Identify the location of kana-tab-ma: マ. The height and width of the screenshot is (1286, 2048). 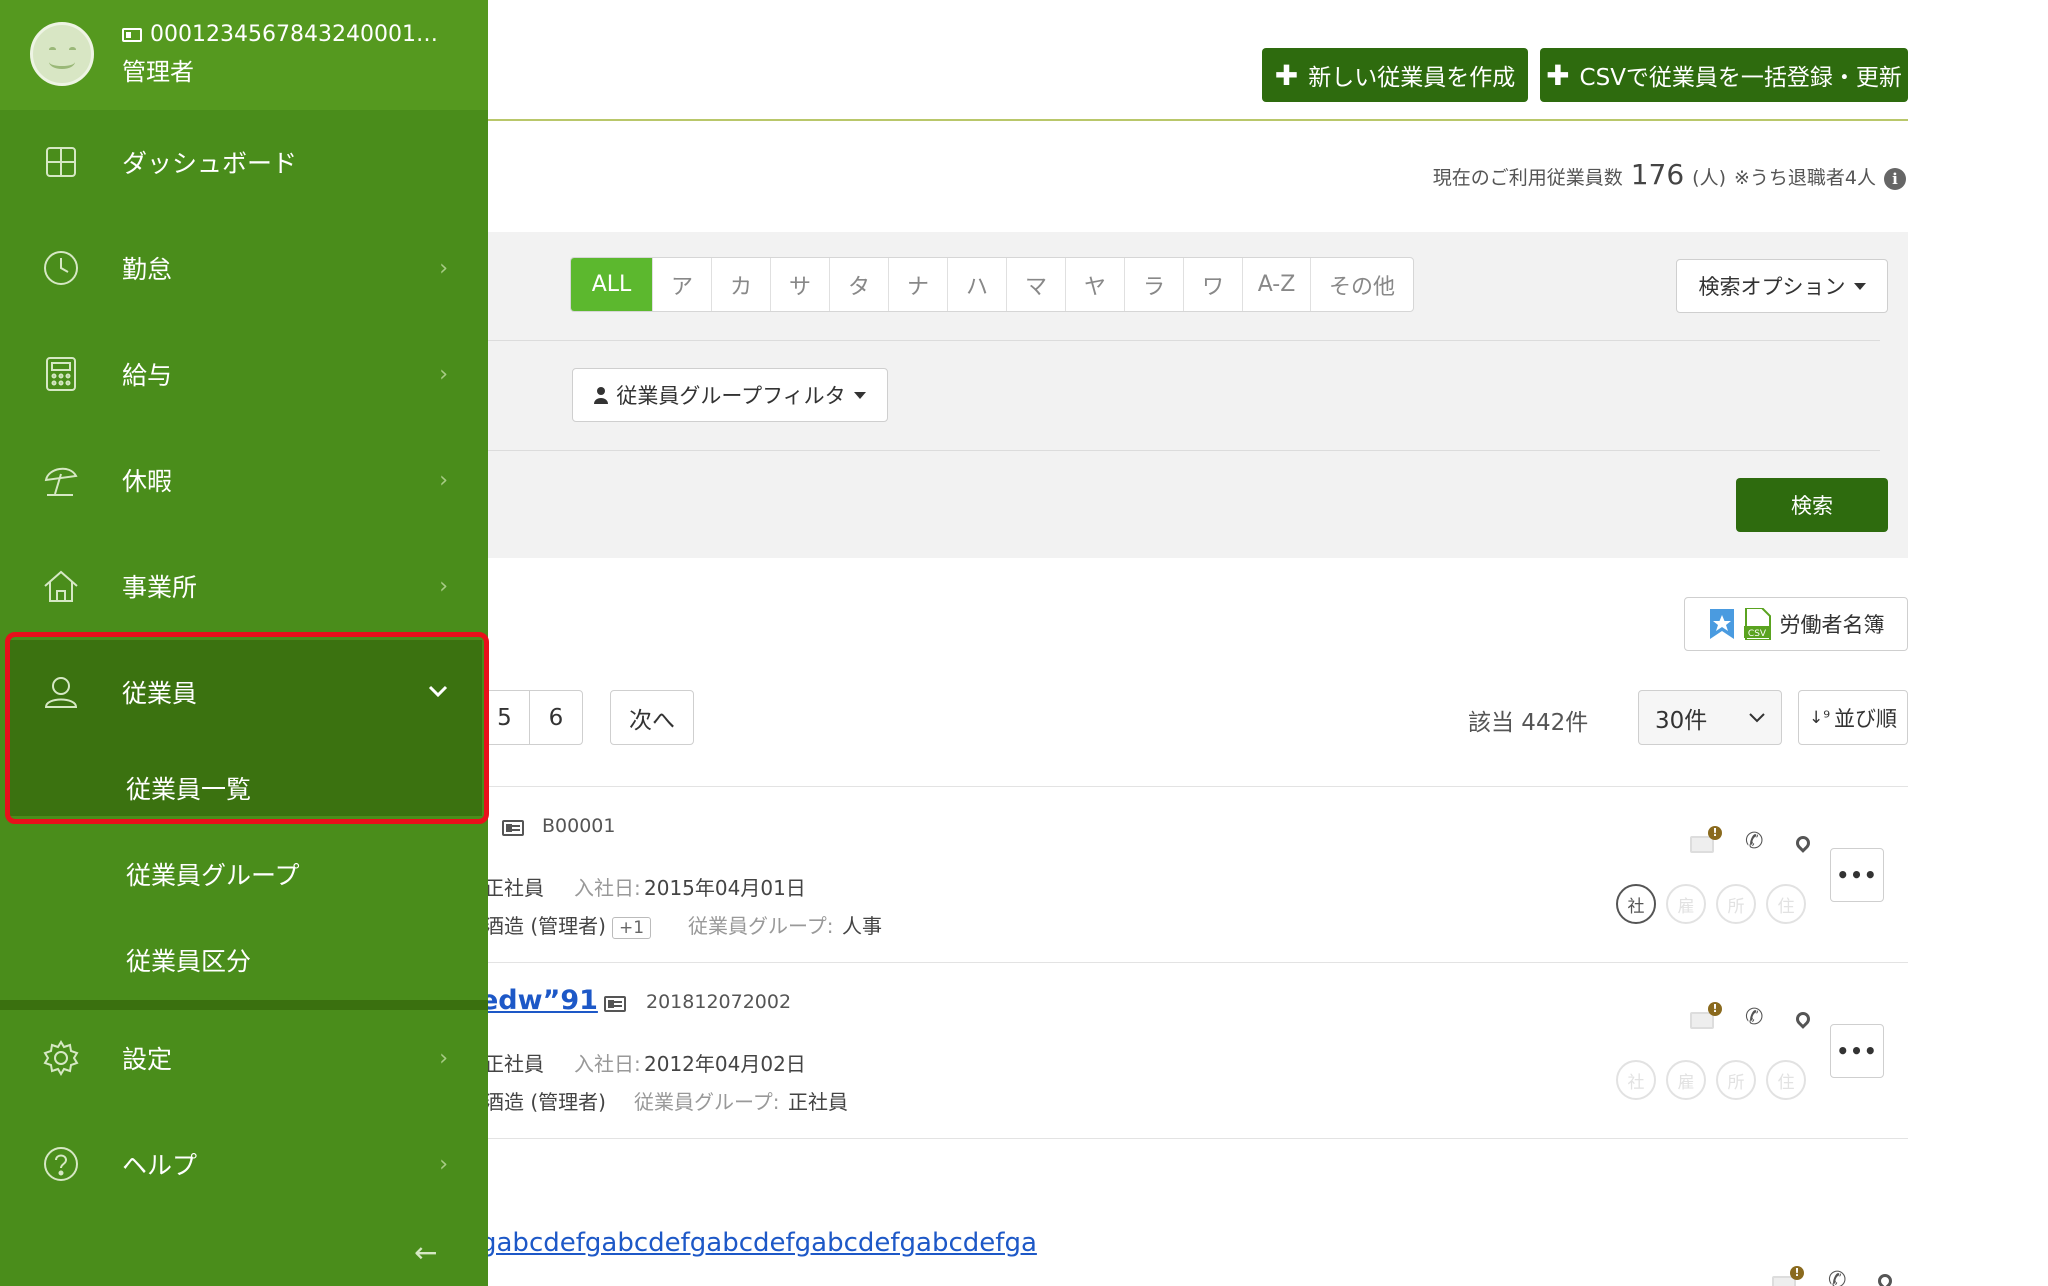
(1036, 284).